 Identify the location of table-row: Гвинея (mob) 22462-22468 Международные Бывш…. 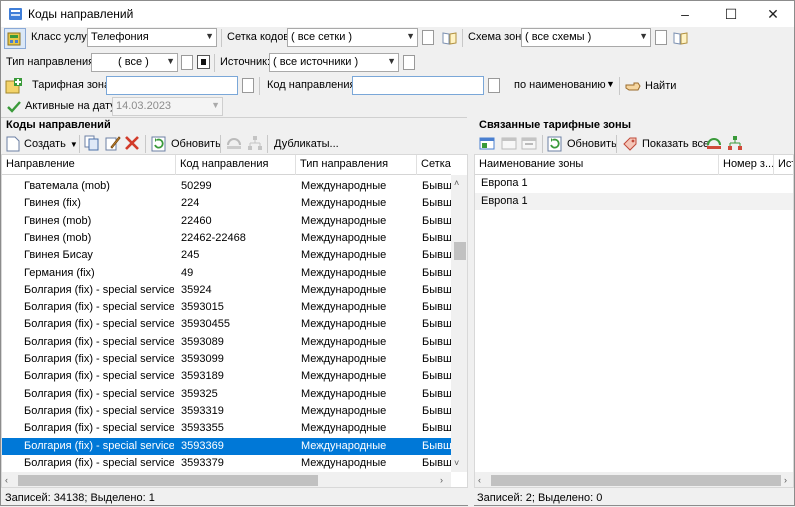
(226, 238).